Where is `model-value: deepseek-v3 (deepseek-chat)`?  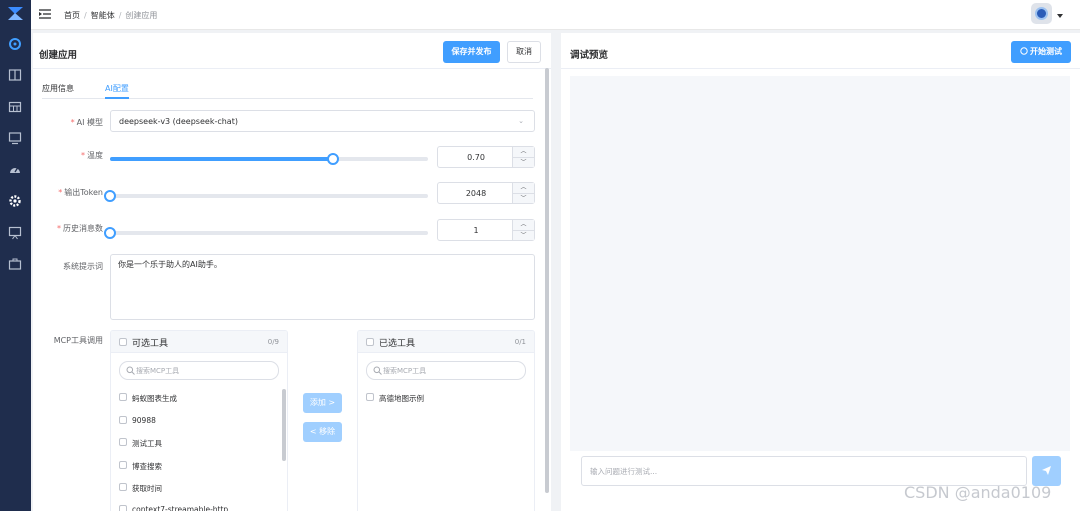
model-value: deepseek-v3 (deepseek-chat) is located at coordinates (178, 121).